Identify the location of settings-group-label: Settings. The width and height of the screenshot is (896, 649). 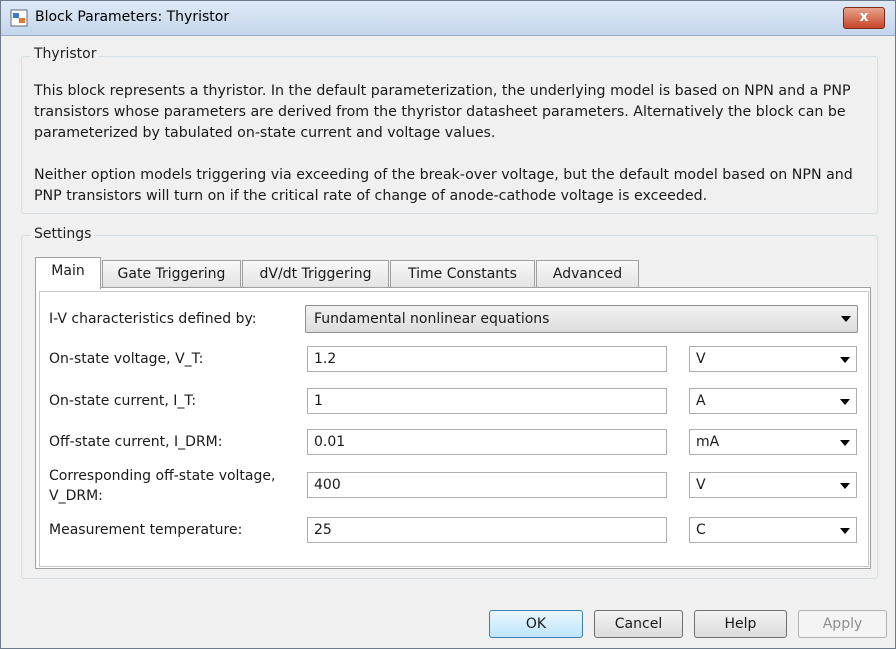
(63, 234).